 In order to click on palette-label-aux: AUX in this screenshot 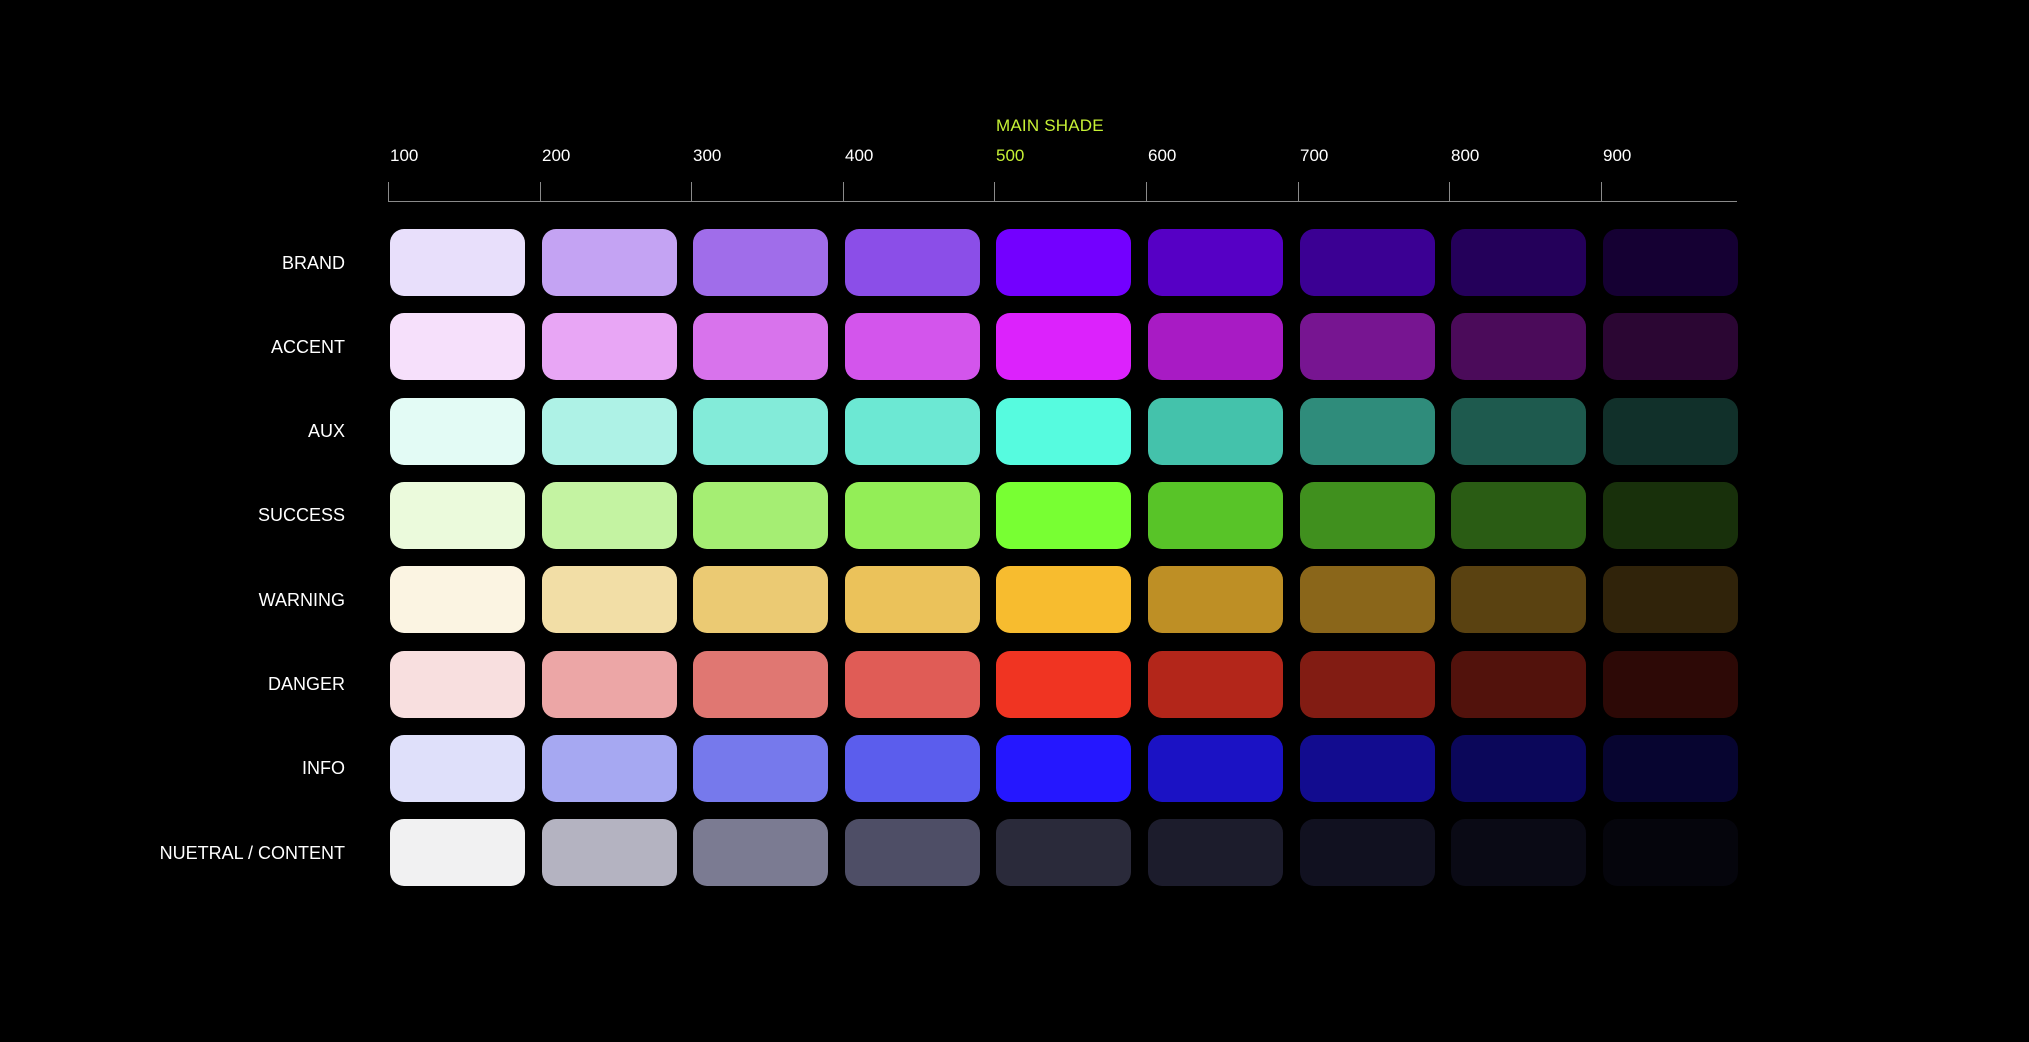, I will do `click(326, 431)`.